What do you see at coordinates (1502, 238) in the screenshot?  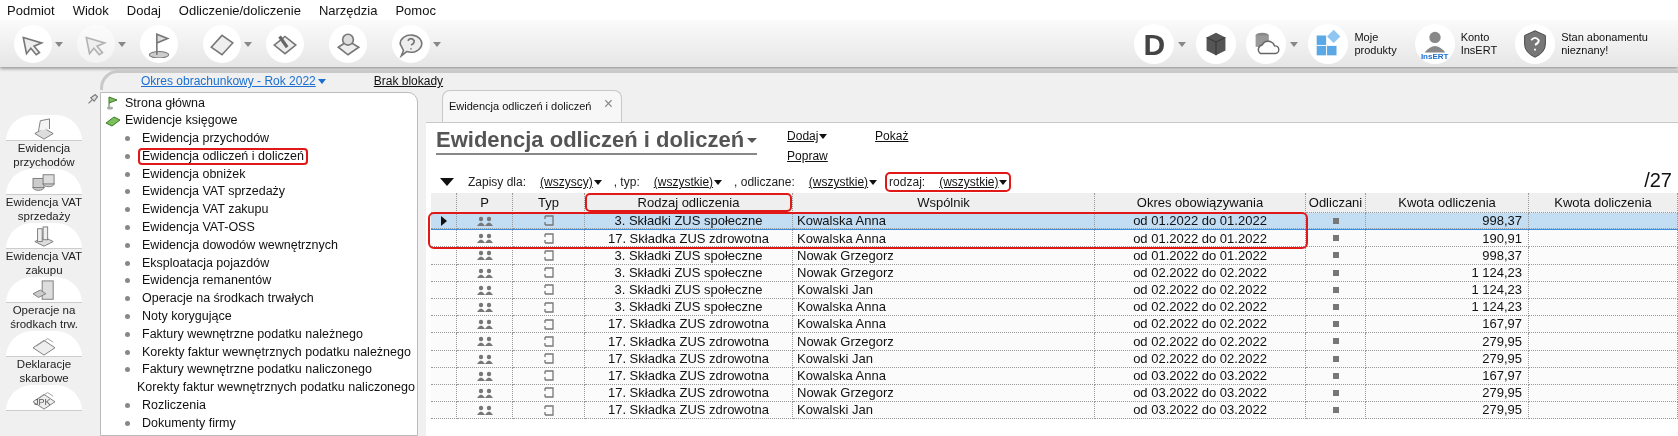 I see `table-cell: 190,91` at bounding box center [1502, 238].